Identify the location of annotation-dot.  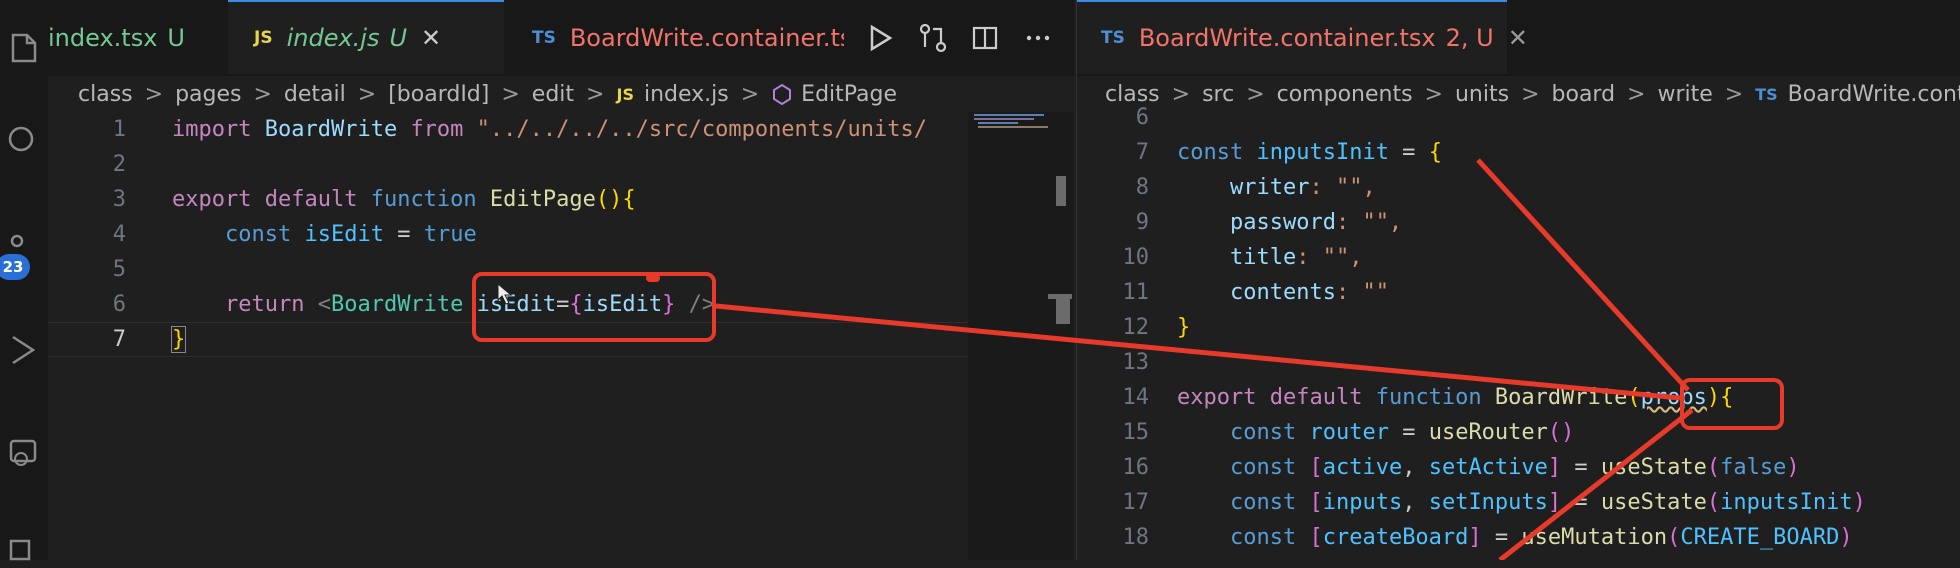
(653, 278).